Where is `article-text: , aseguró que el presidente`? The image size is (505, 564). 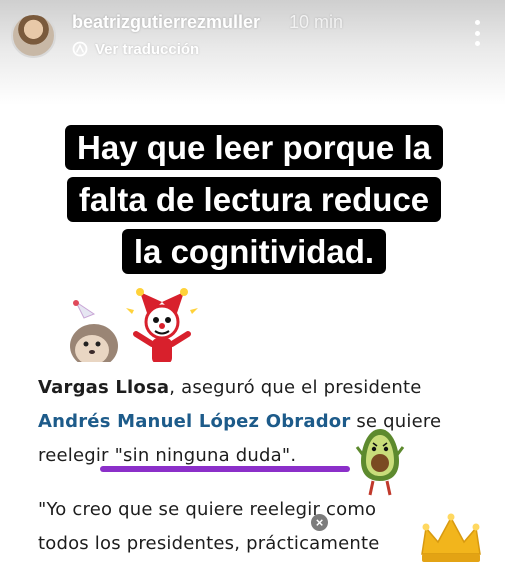 article-text: , aseguró que el presidente is located at coordinates (295, 387).